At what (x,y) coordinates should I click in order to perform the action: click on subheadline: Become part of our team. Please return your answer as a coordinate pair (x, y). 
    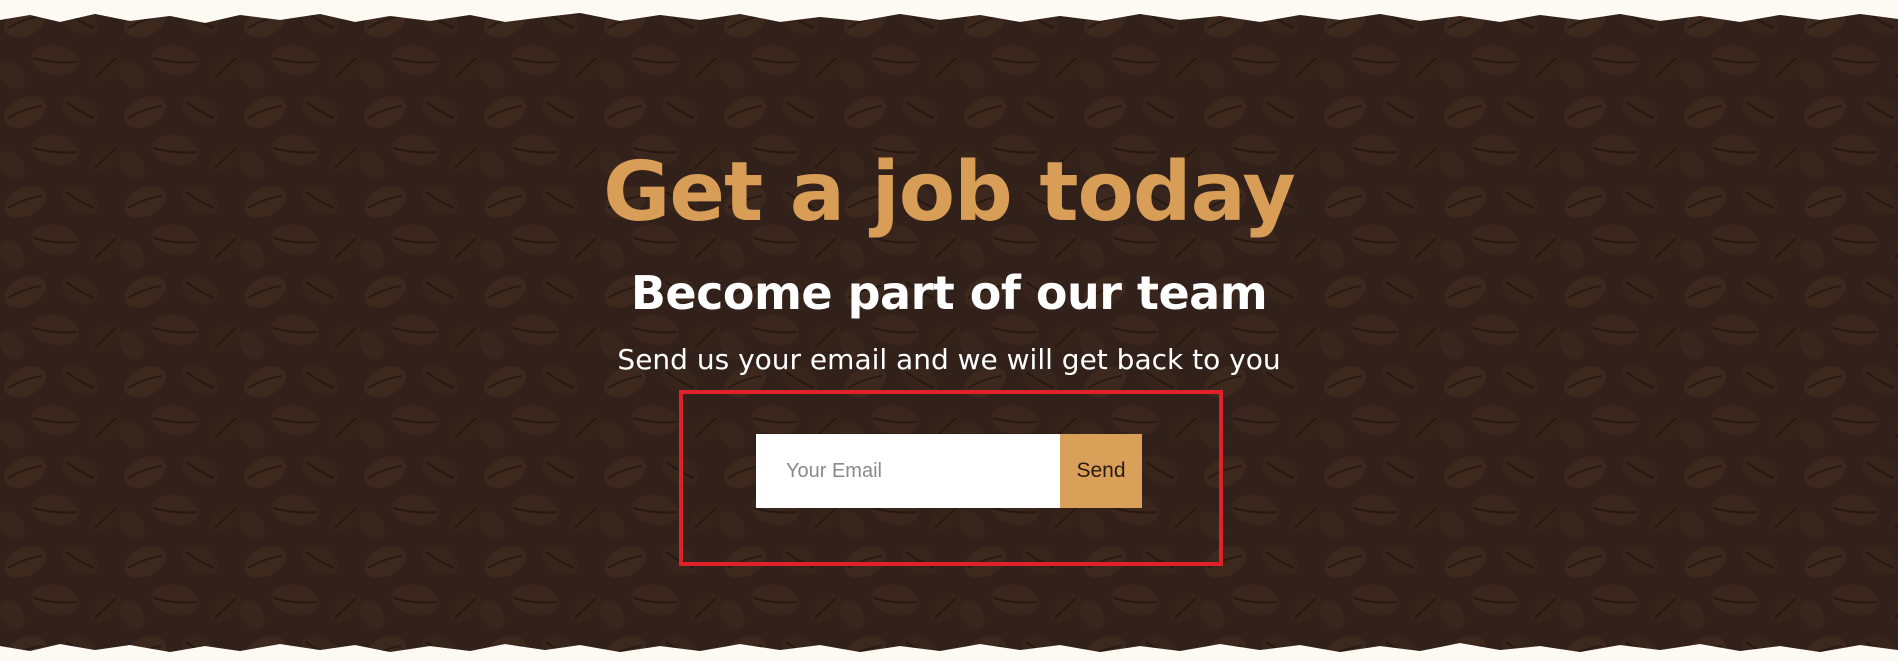
    Looking at the image, I should click on (949, 293).